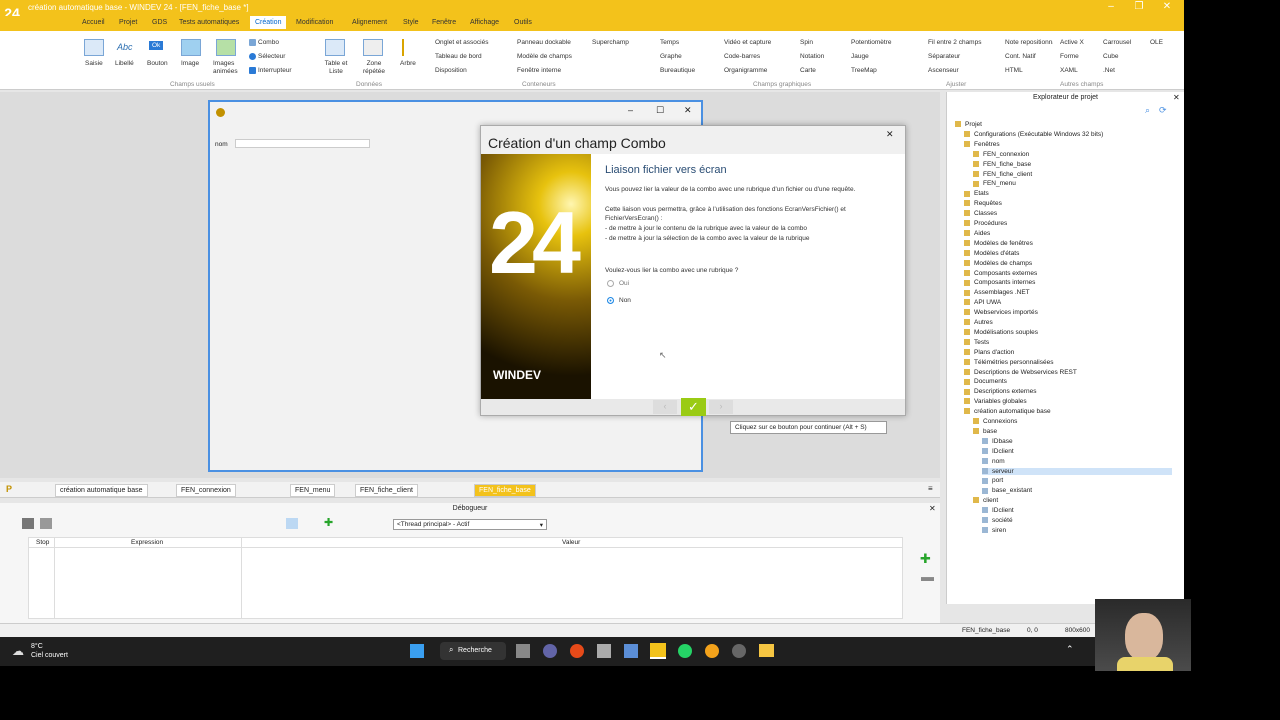  What do you see at coordinates (604, 651) in the screenshot?
I see `calculator-icon` at bounding box center [604, 651].